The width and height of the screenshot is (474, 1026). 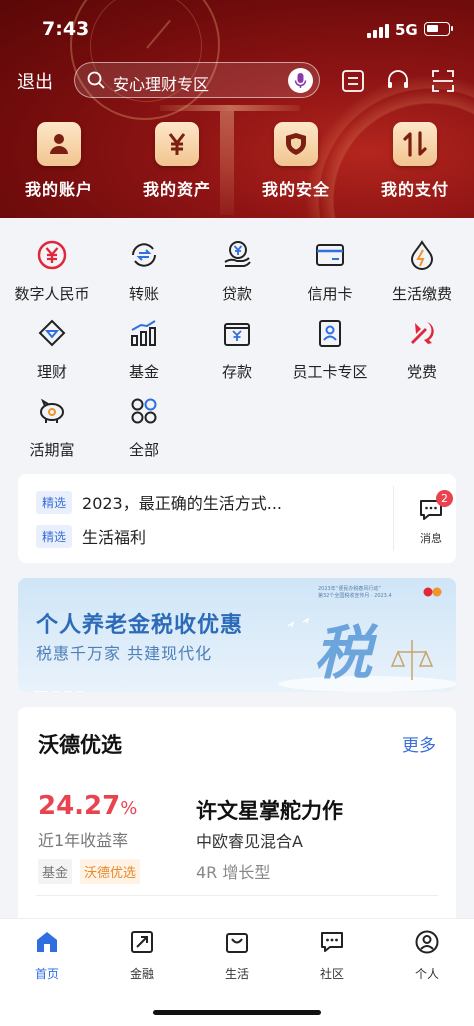 I want to click on tab-finance: 金融, so click(x=142, y=955).